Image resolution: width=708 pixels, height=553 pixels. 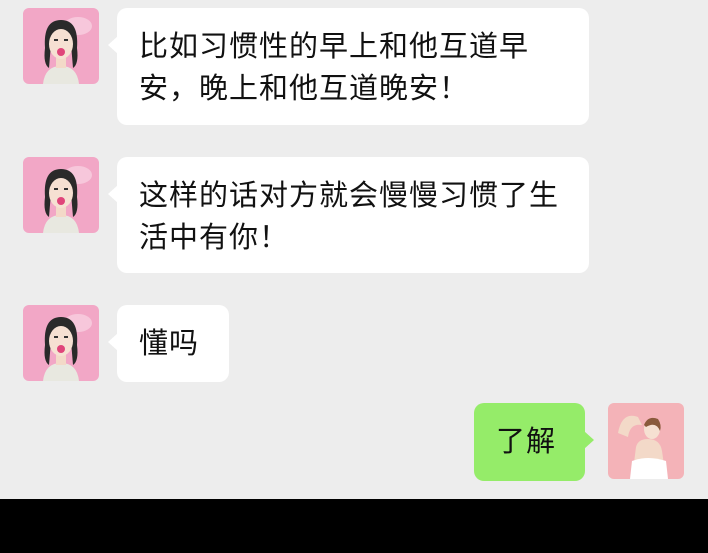 I want to click on message-text: 比如习惯性的早上和他互道早安，晚上和他互道晚安！, so click(x=334, y=67).